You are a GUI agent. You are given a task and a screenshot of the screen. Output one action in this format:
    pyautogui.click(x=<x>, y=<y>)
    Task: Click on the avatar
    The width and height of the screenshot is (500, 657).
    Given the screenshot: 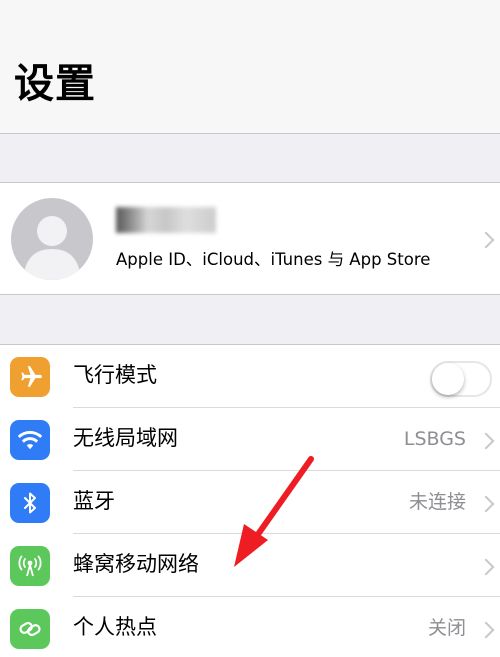 What is the action you would take?
    pyautogui.click(x=52, y=239)
    